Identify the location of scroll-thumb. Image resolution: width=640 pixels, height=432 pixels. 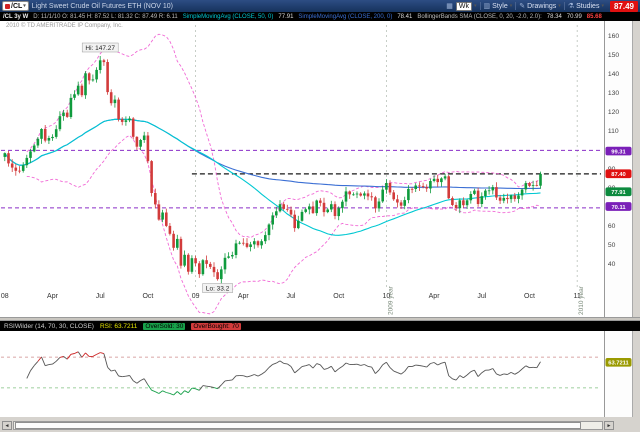
(298, 425).